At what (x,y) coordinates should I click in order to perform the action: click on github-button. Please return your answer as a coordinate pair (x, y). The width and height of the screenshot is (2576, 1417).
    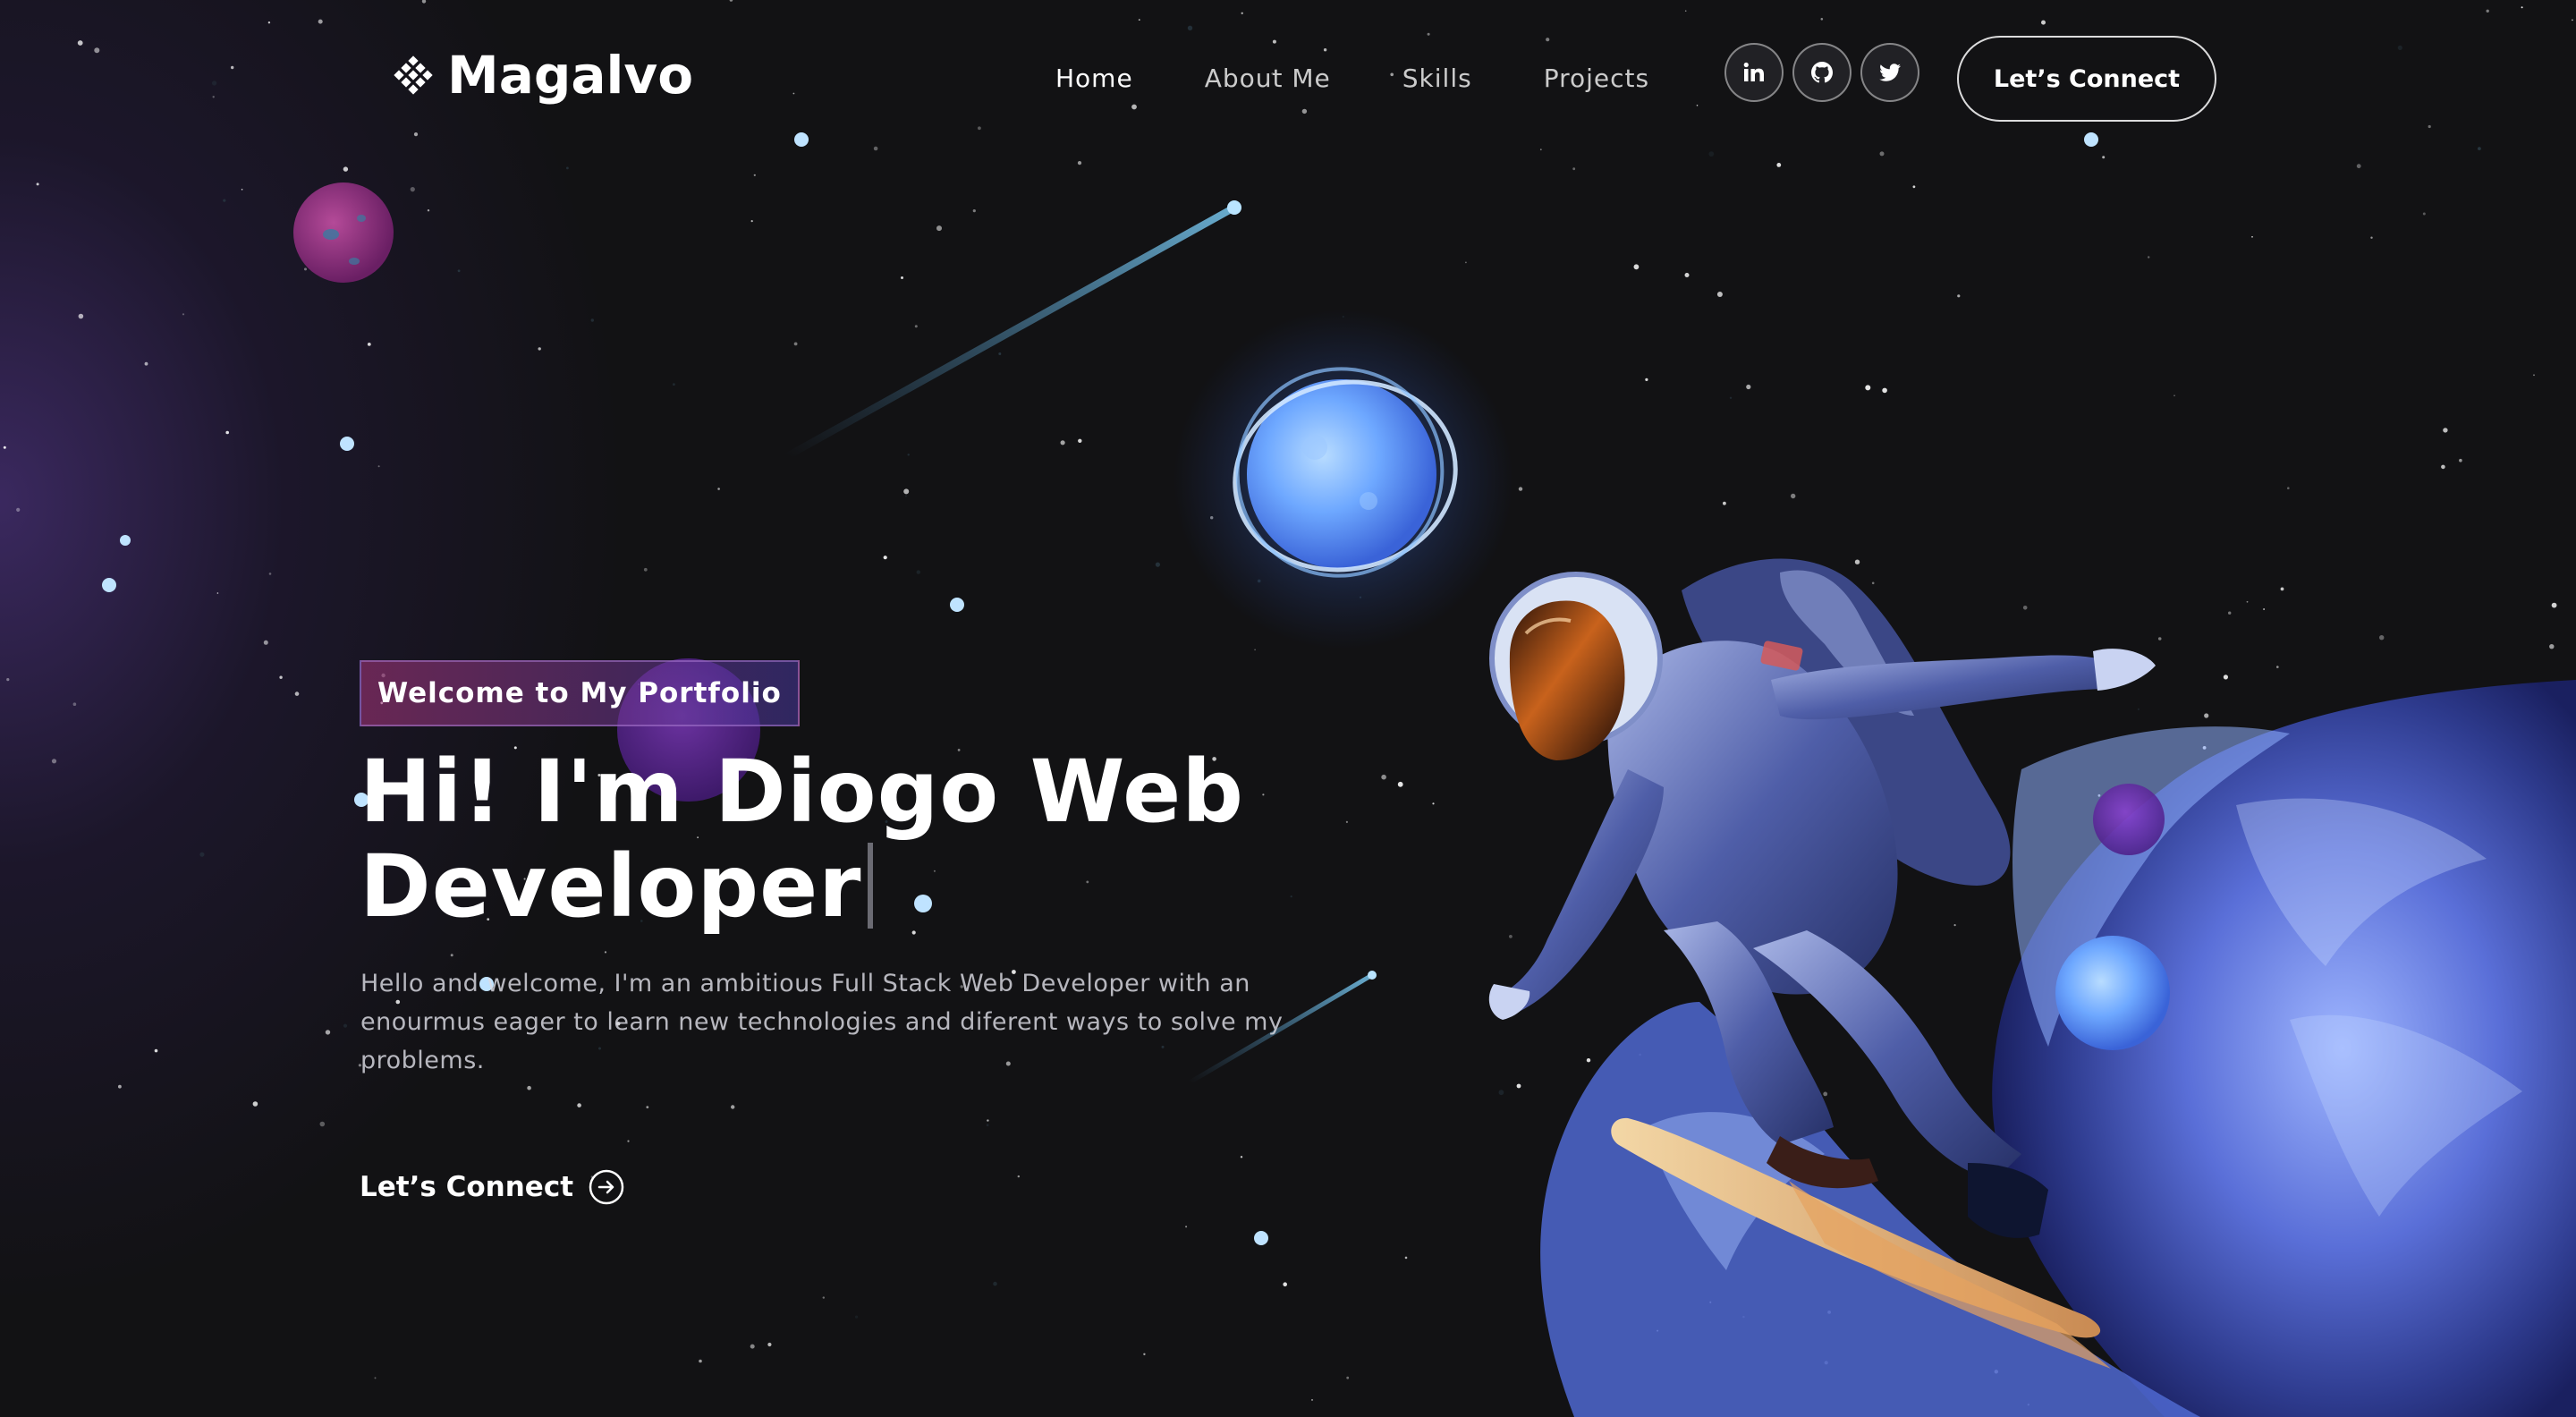
    Looking at the image, I should click on (1822, 72).